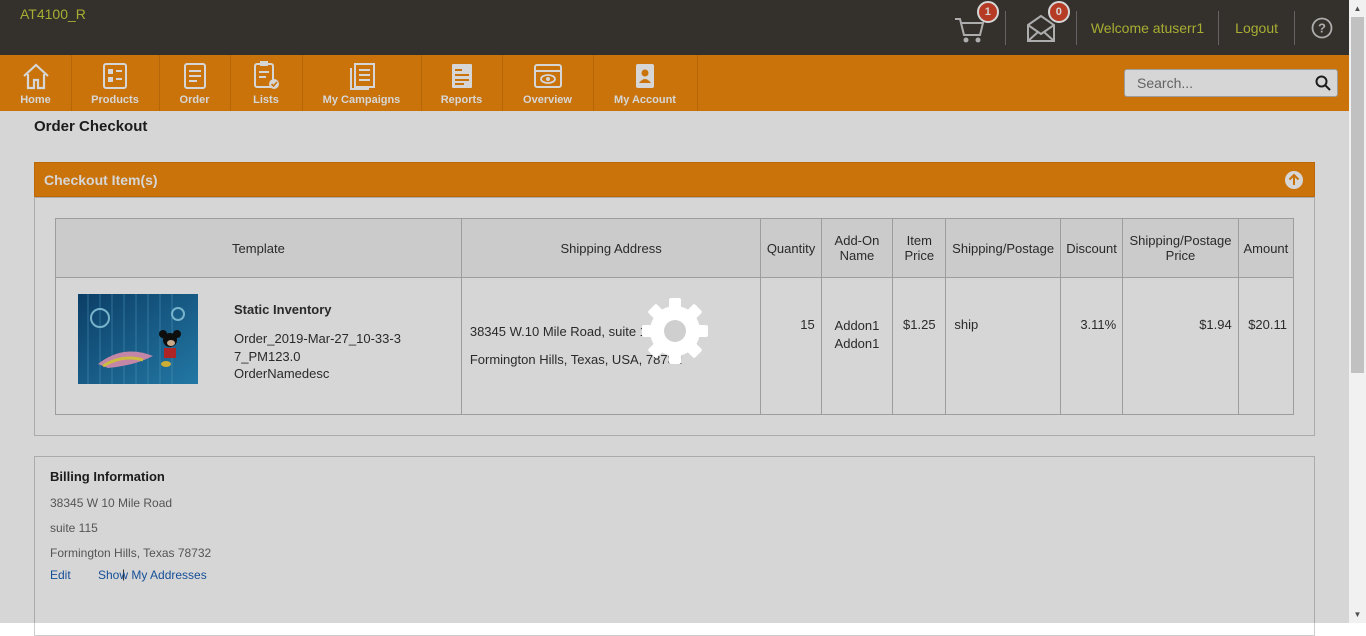 The image size is (1366, 636). Describe the element at coordinates (1357, 614) in the screenshot. I see `scroll-down-arrow-icon: ▼` at that location.